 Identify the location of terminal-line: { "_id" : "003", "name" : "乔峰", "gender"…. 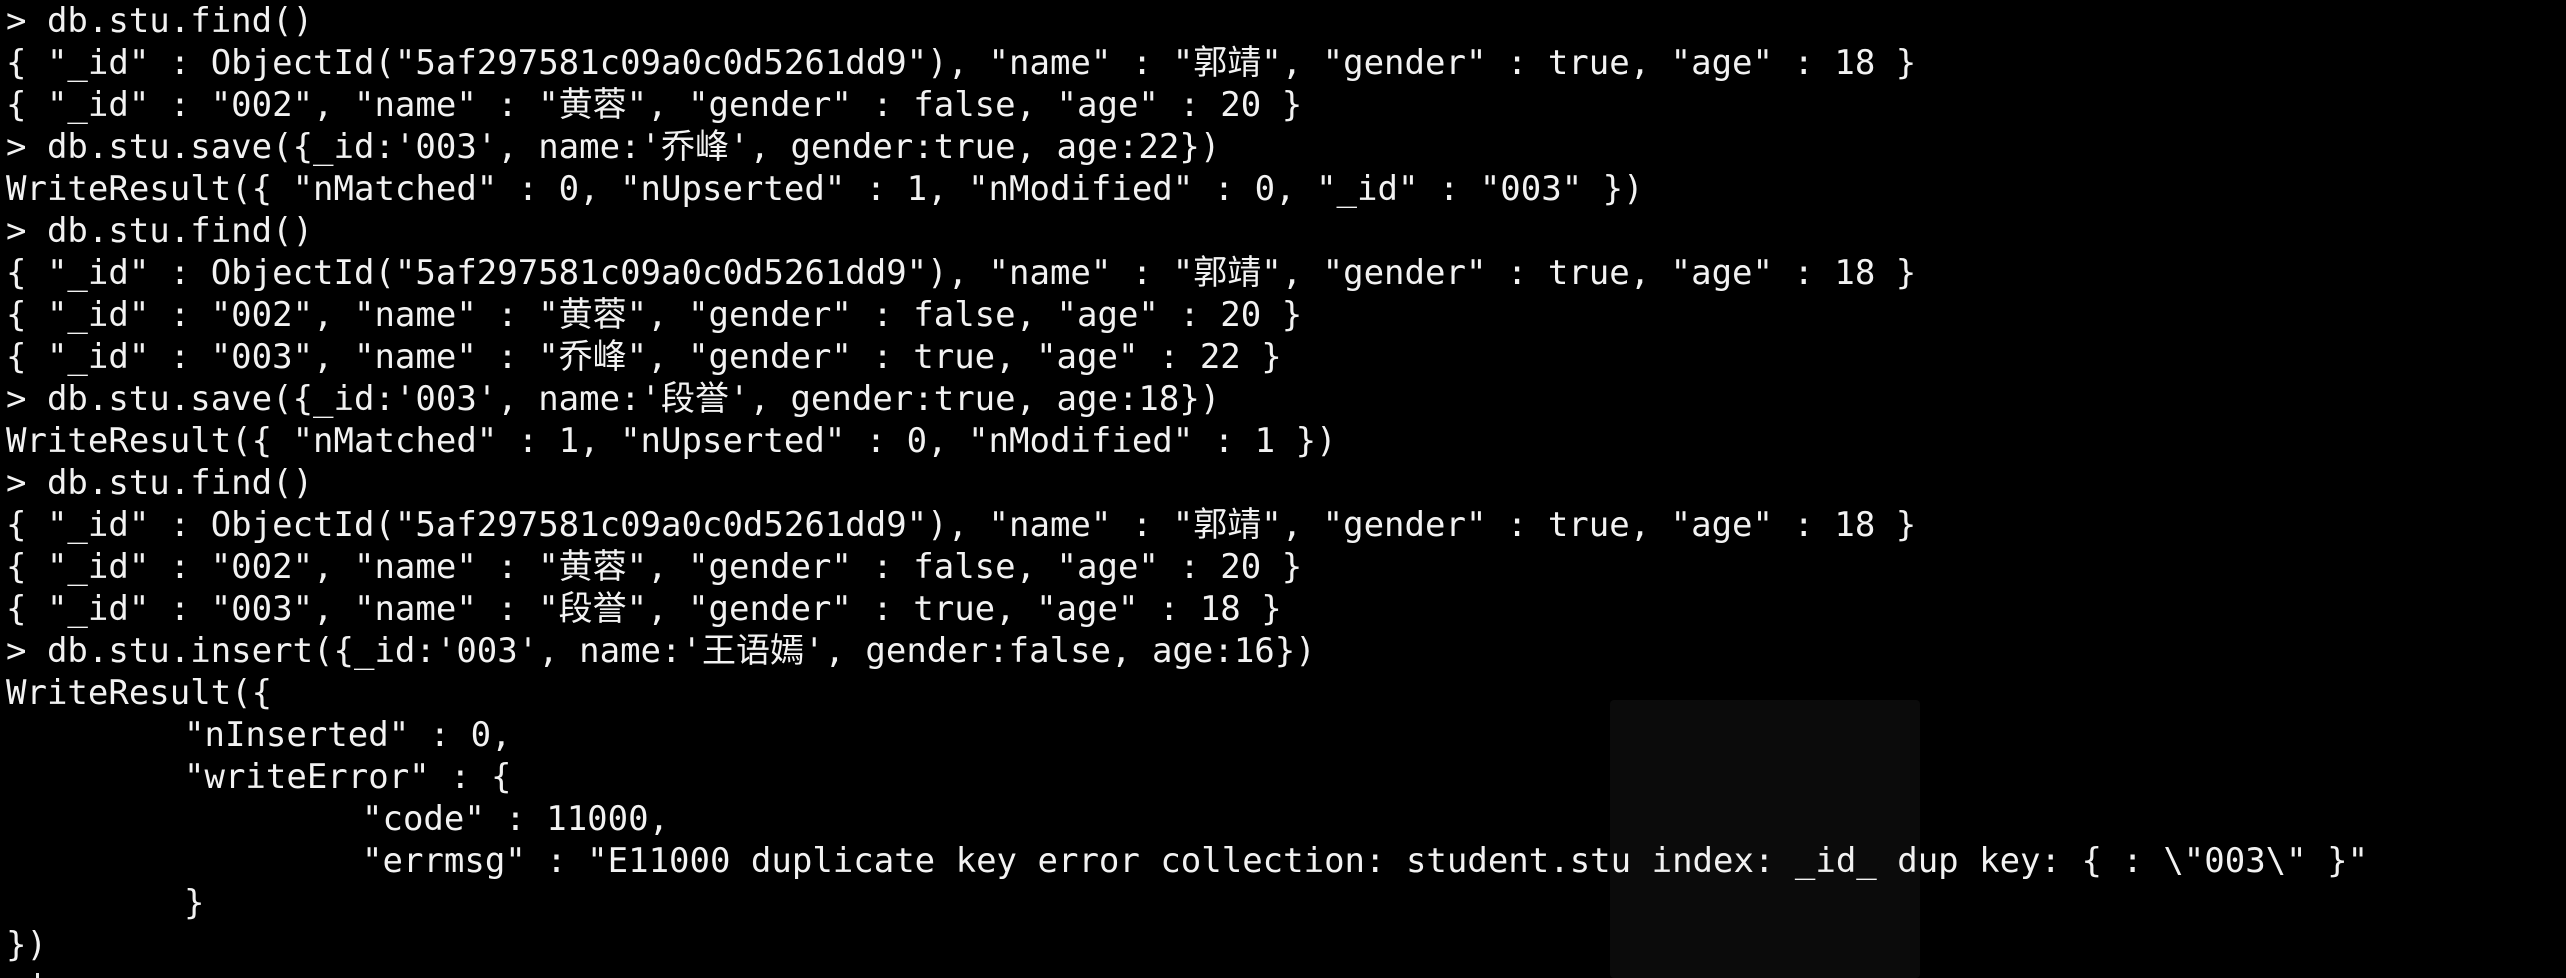
(644, 357).